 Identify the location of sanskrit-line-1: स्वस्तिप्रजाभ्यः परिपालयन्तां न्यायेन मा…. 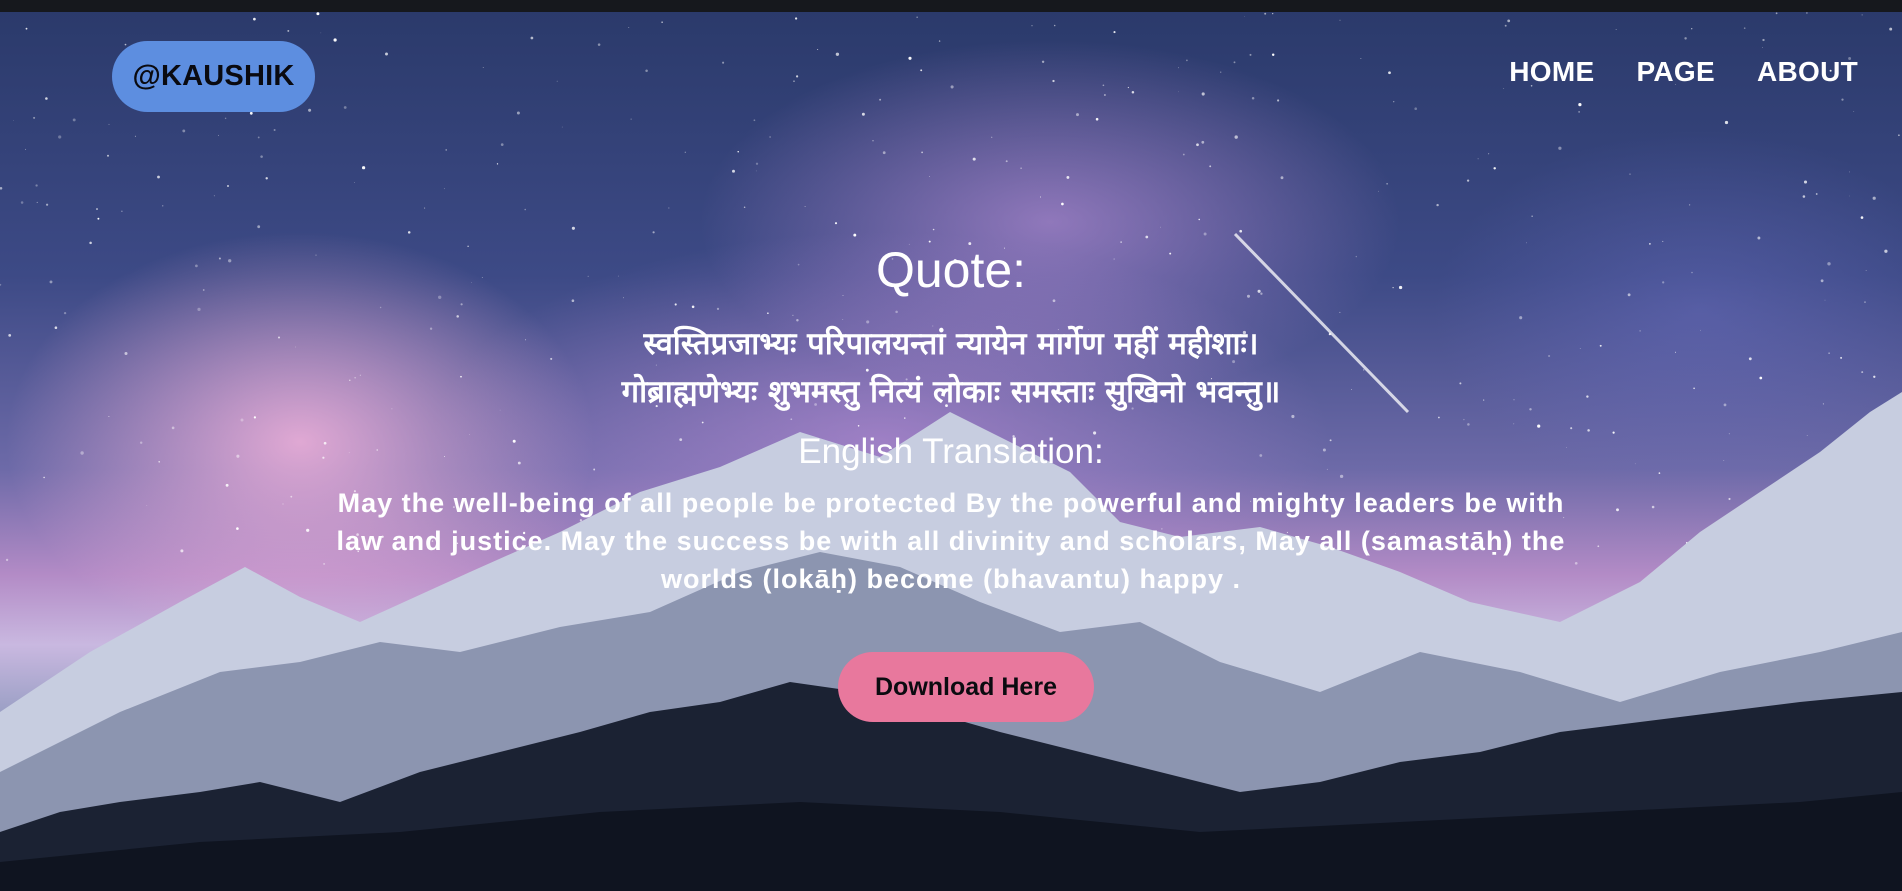
(951, 344).